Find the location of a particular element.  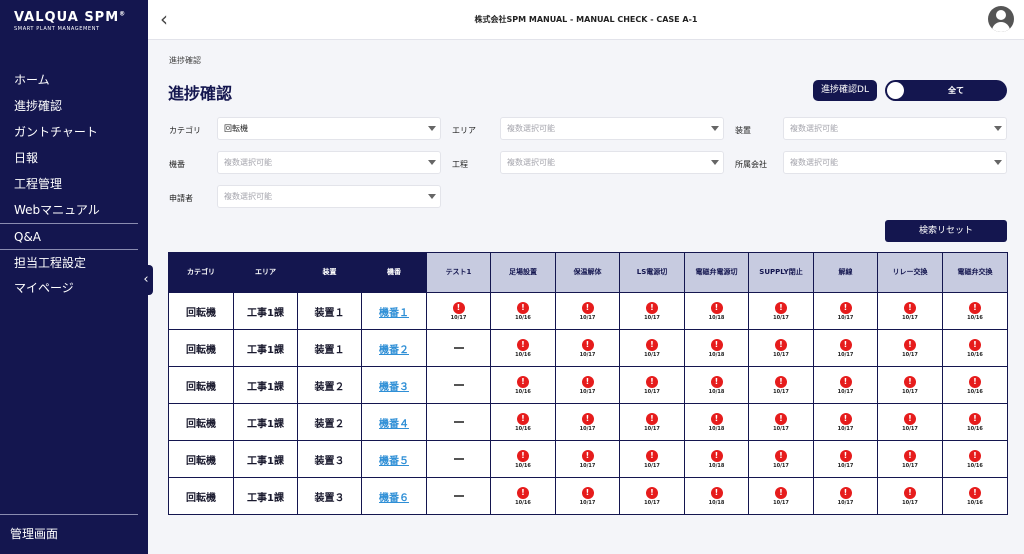

breadcrumb: 進捗確認 is located at coordinates (185, 60).